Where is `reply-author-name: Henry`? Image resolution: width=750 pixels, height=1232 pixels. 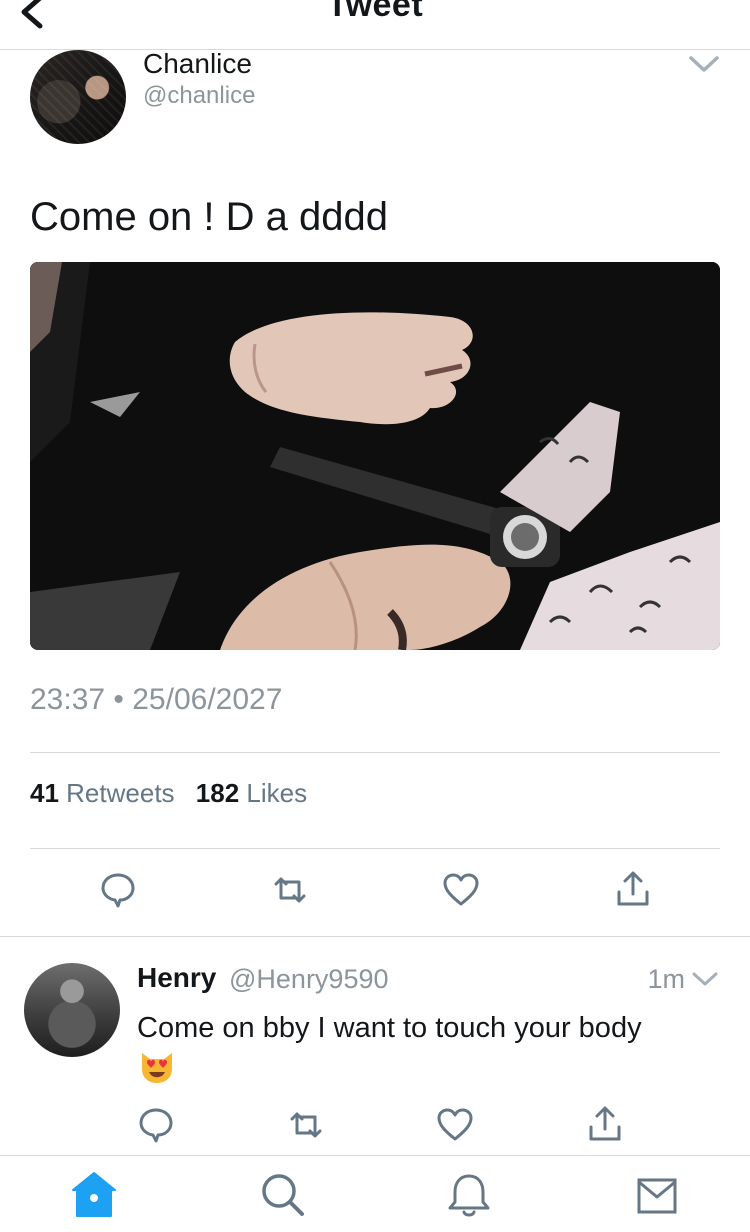
reply-author-name: Henry is located at coordinates (176, 978).